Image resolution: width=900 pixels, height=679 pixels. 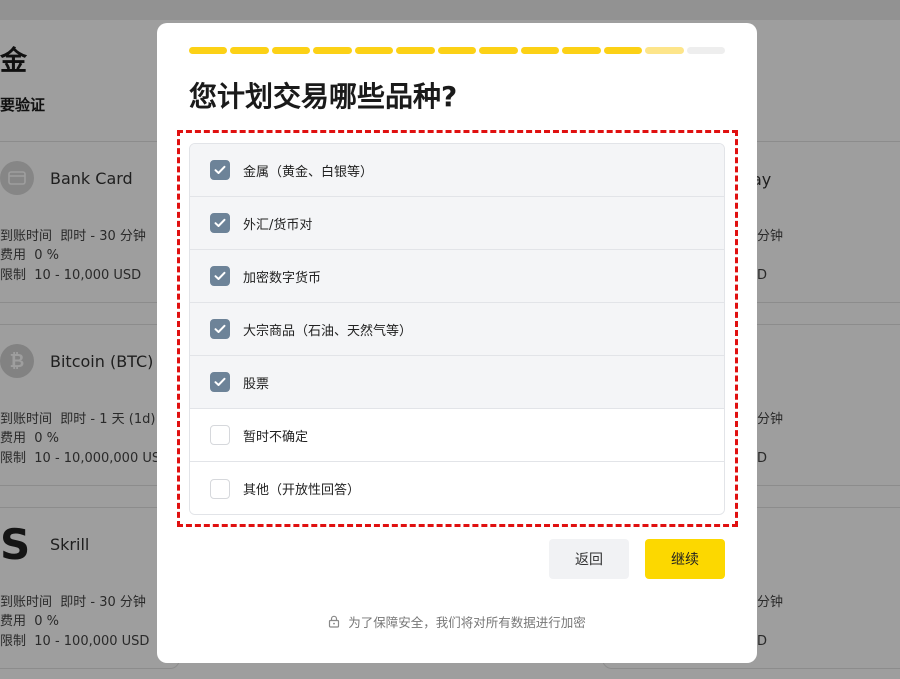 I want to click on security-note-text: 为了保障安全，我们将对所有数据进行加密, so click(x=467, y=622).